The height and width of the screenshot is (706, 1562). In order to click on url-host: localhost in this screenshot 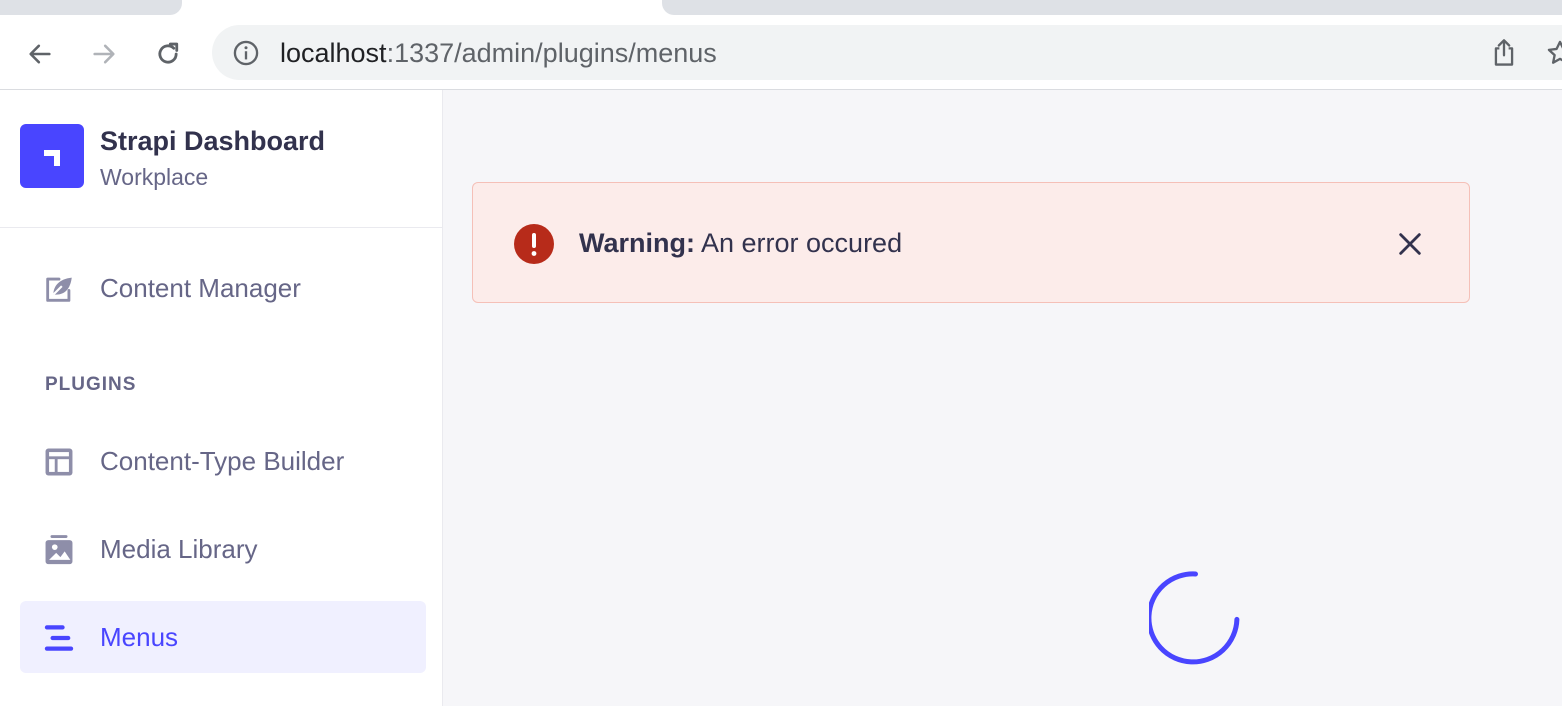, I will do `click(333, 53)`.